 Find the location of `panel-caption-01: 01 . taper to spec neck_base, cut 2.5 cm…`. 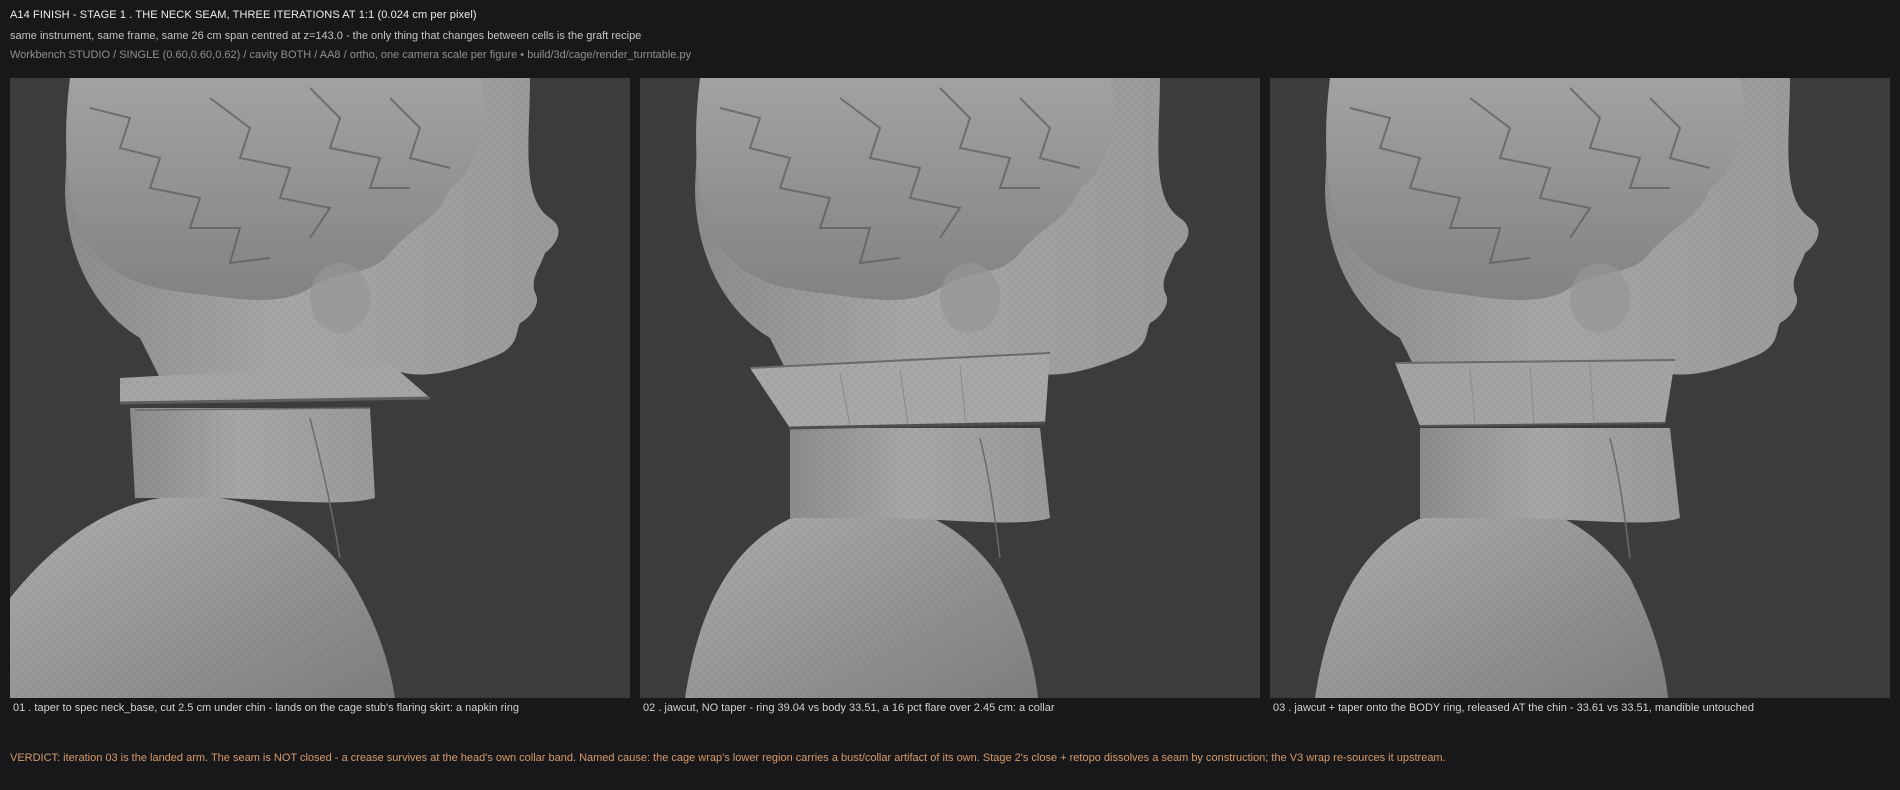

panel-caption-01: 01 . taper to spec neck_base, cut 2.5 cm… is located at coordinates (266, 708).